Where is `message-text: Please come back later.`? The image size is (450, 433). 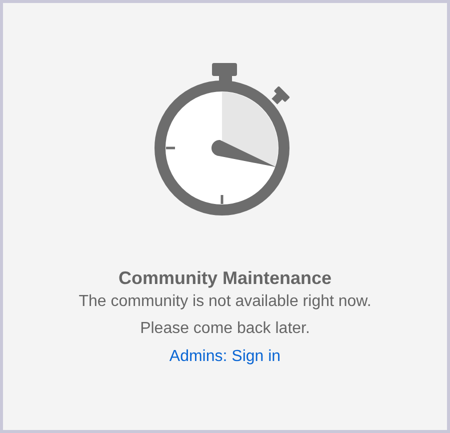
message-text: Please come back later. is located at coordinates (225, 329).